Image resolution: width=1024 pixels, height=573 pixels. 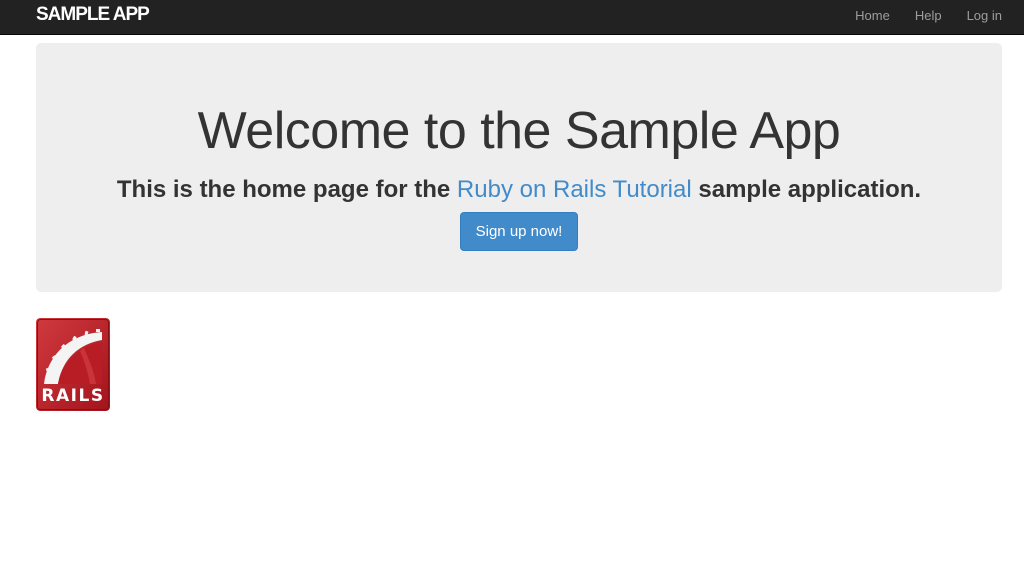 What do you see at coordinates (519, 231) in the screenshot?
I see `sign-up-button: Sign up now!` at bounding box center [519, 231].